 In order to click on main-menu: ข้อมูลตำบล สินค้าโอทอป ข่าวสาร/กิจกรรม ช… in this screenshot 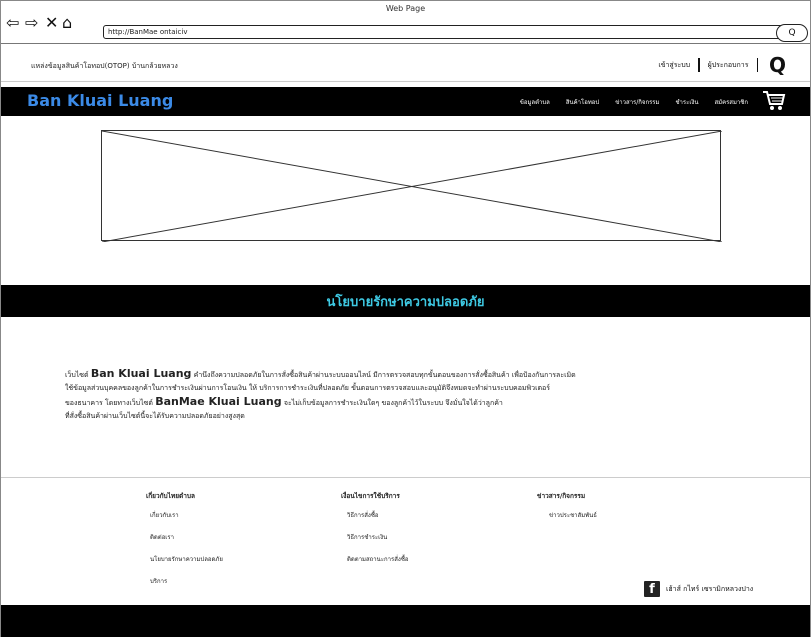, I will do `click(634, 102)`.